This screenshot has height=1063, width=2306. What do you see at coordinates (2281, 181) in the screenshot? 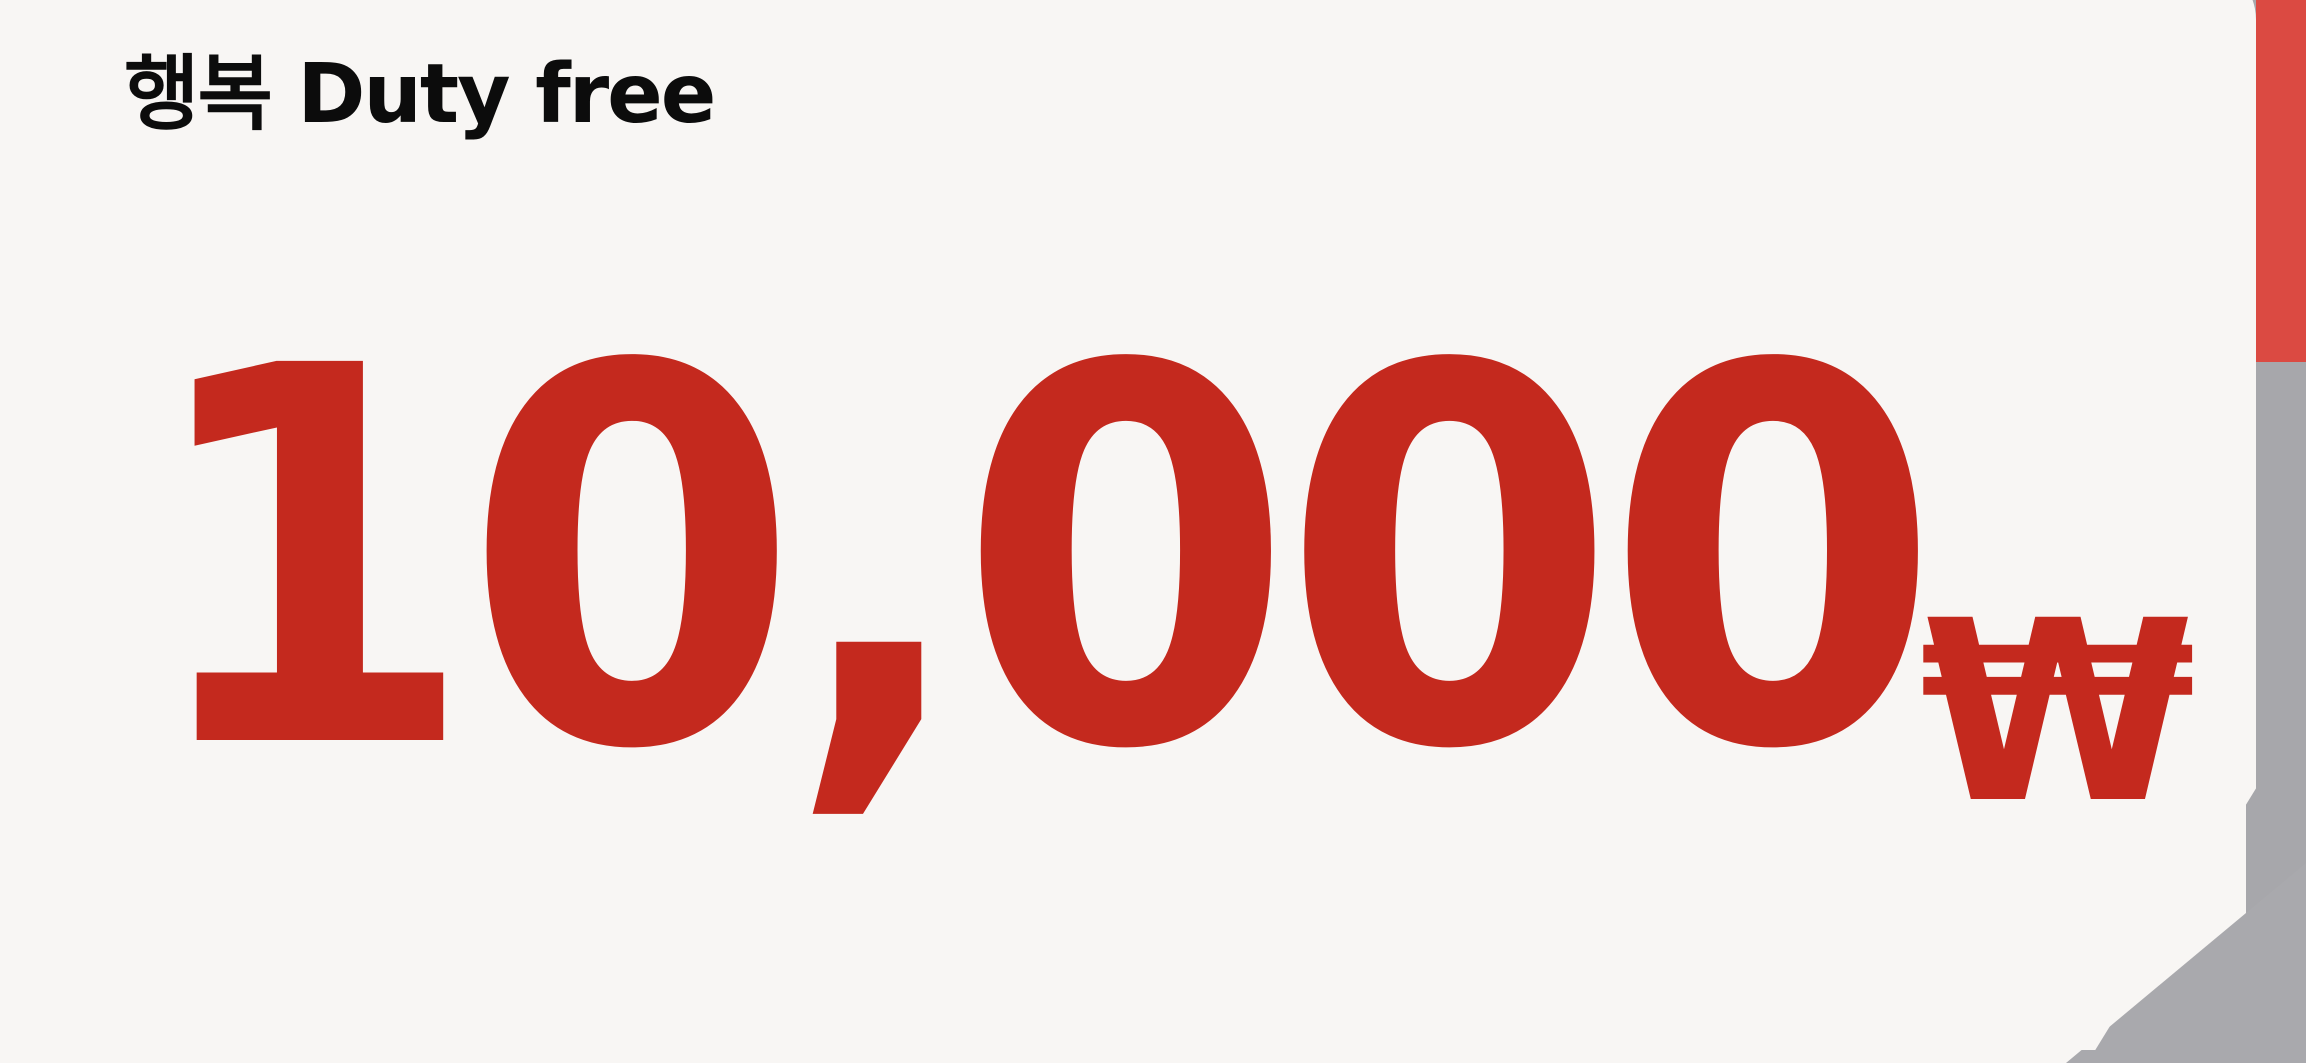
I see `accent-strip` at bounding box center [2281, 181].